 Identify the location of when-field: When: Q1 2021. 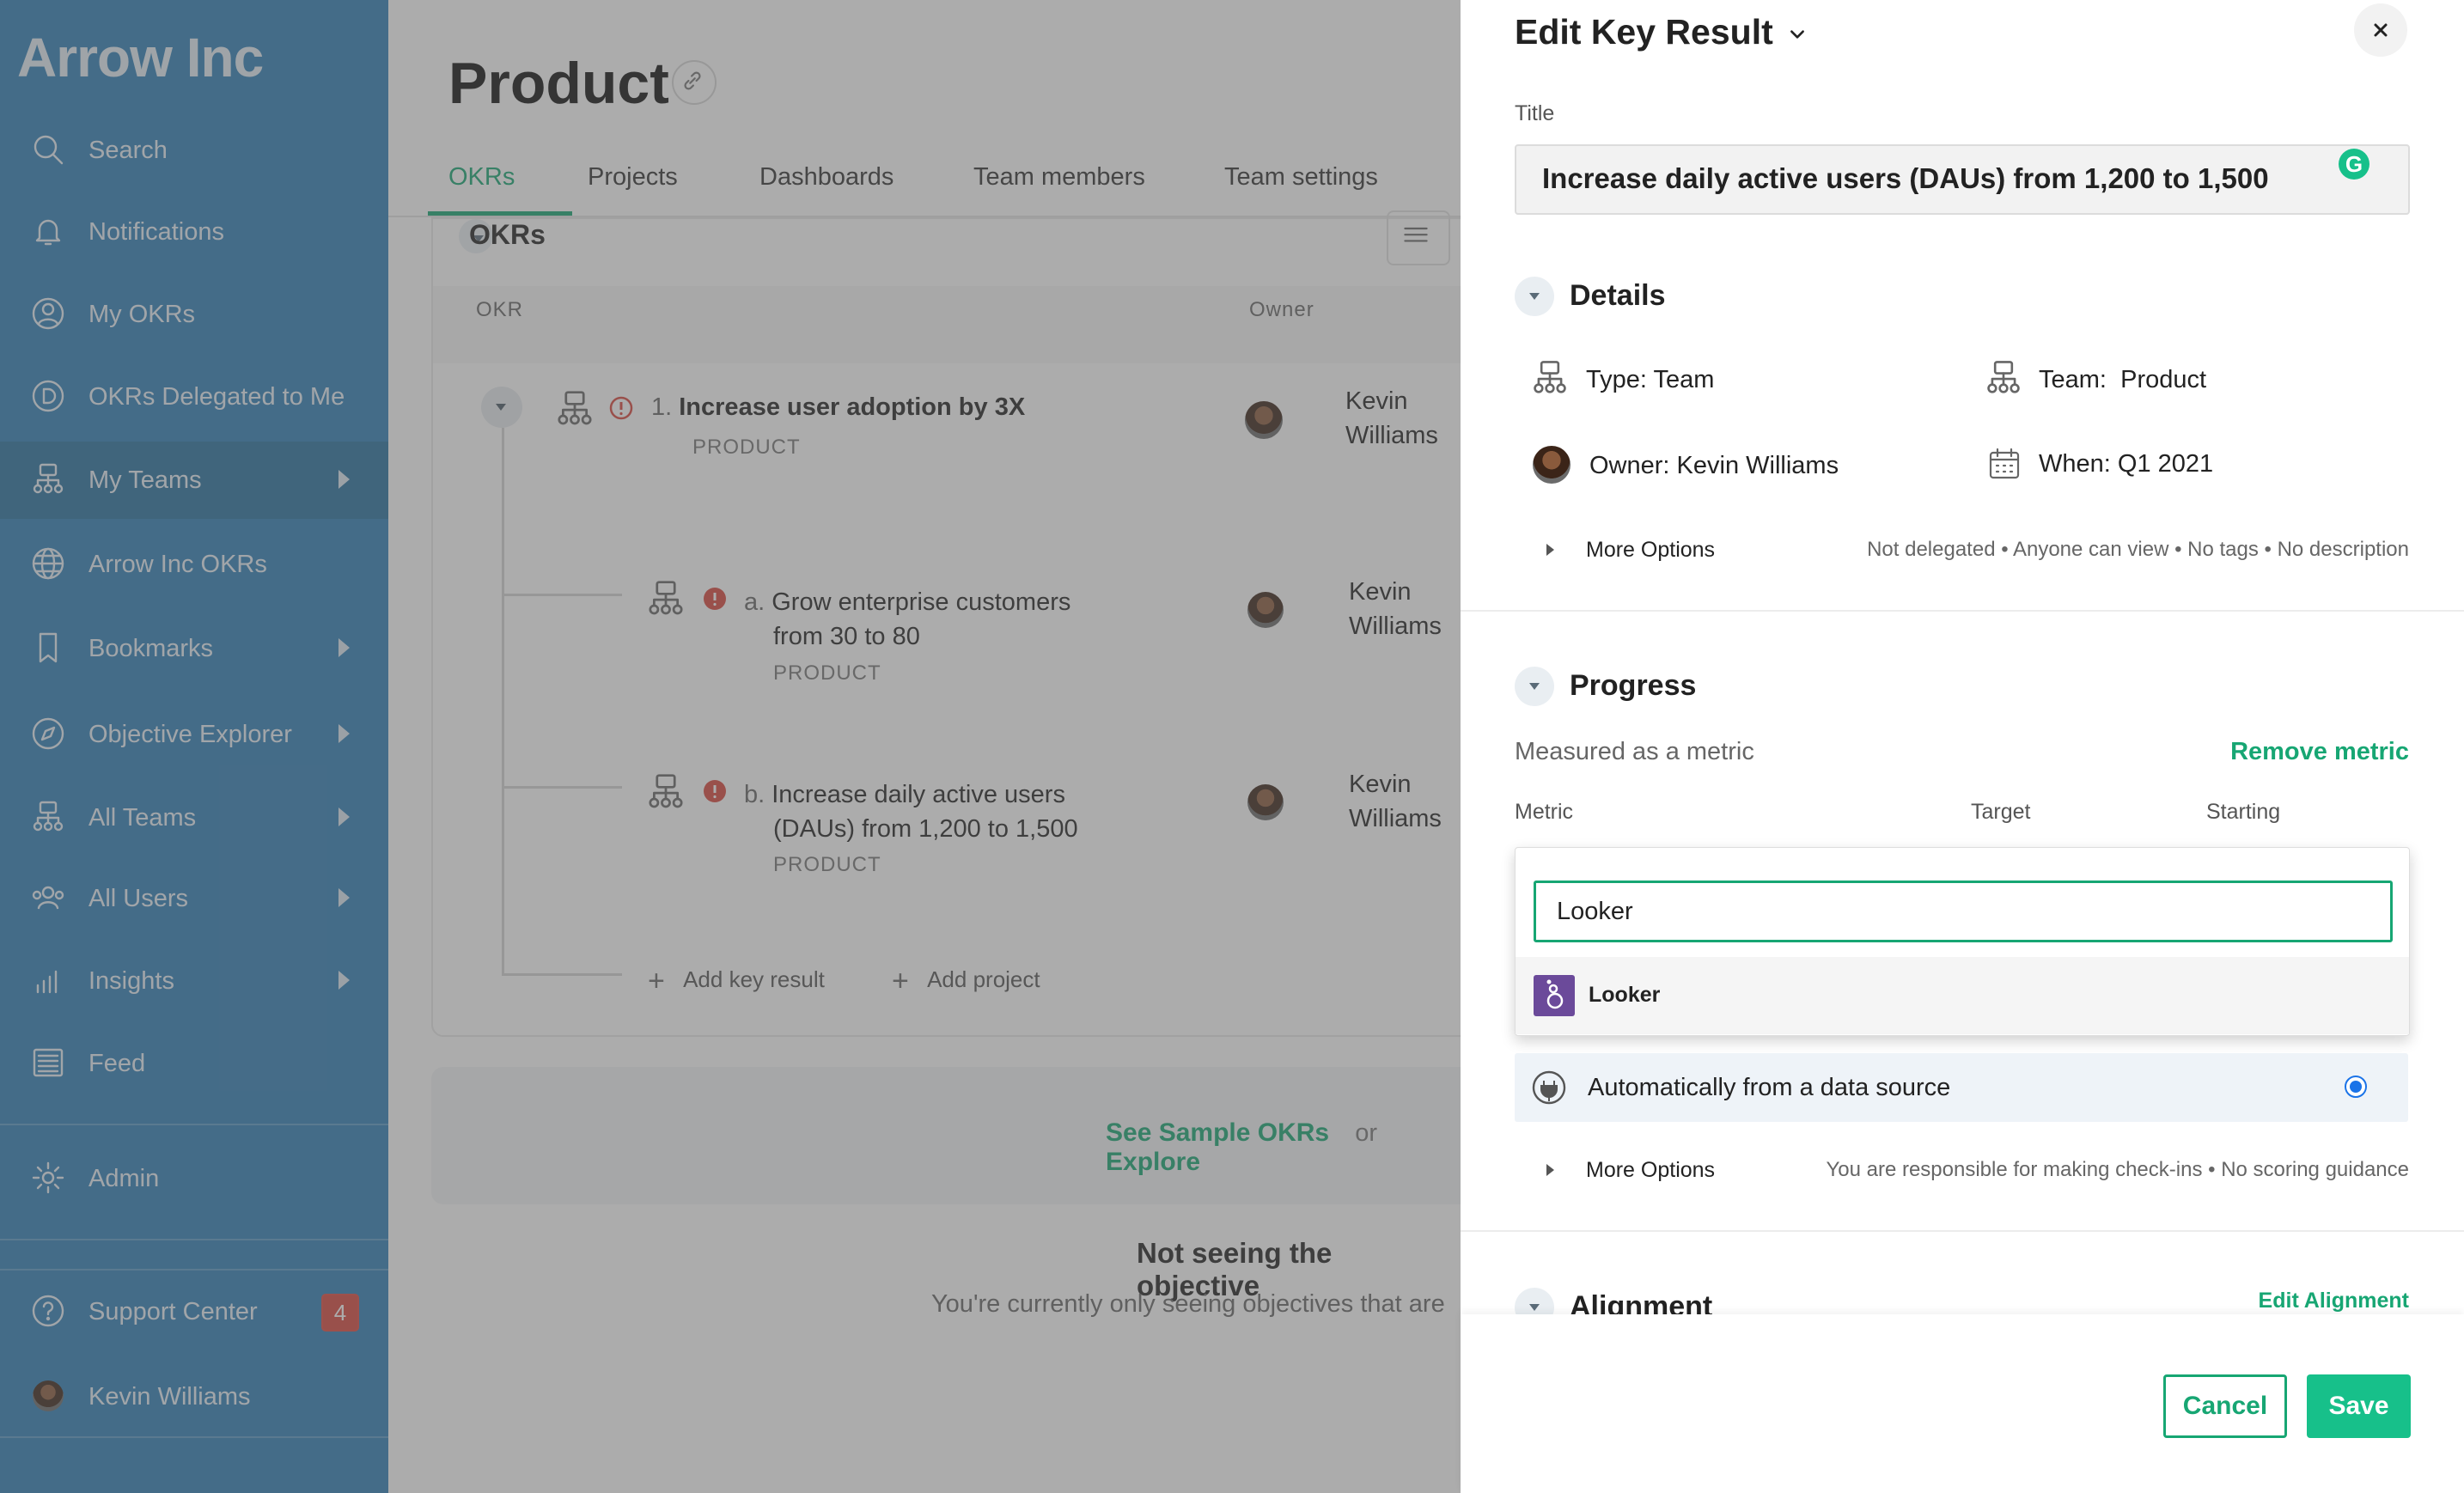
(2126, 464).